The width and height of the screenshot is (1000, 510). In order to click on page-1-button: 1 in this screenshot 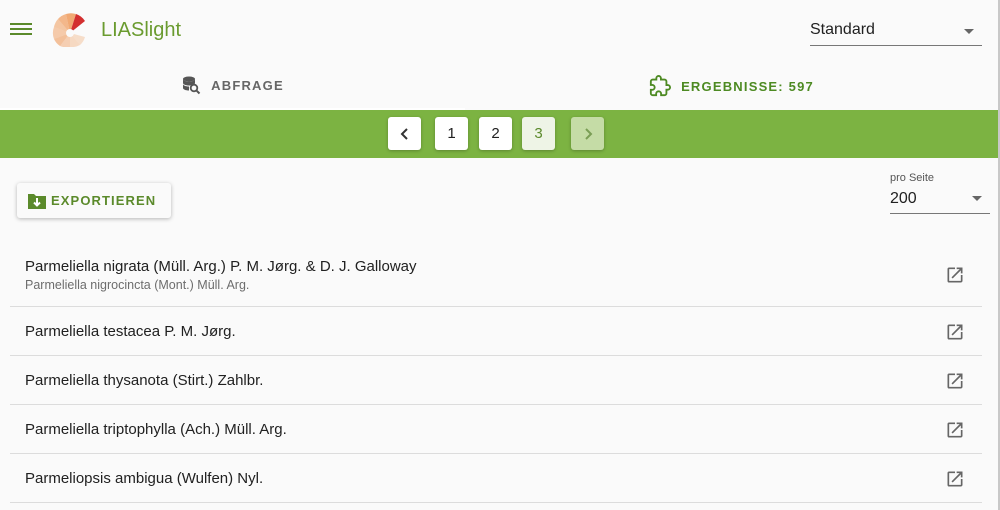, I will do `click(451, 133)`.